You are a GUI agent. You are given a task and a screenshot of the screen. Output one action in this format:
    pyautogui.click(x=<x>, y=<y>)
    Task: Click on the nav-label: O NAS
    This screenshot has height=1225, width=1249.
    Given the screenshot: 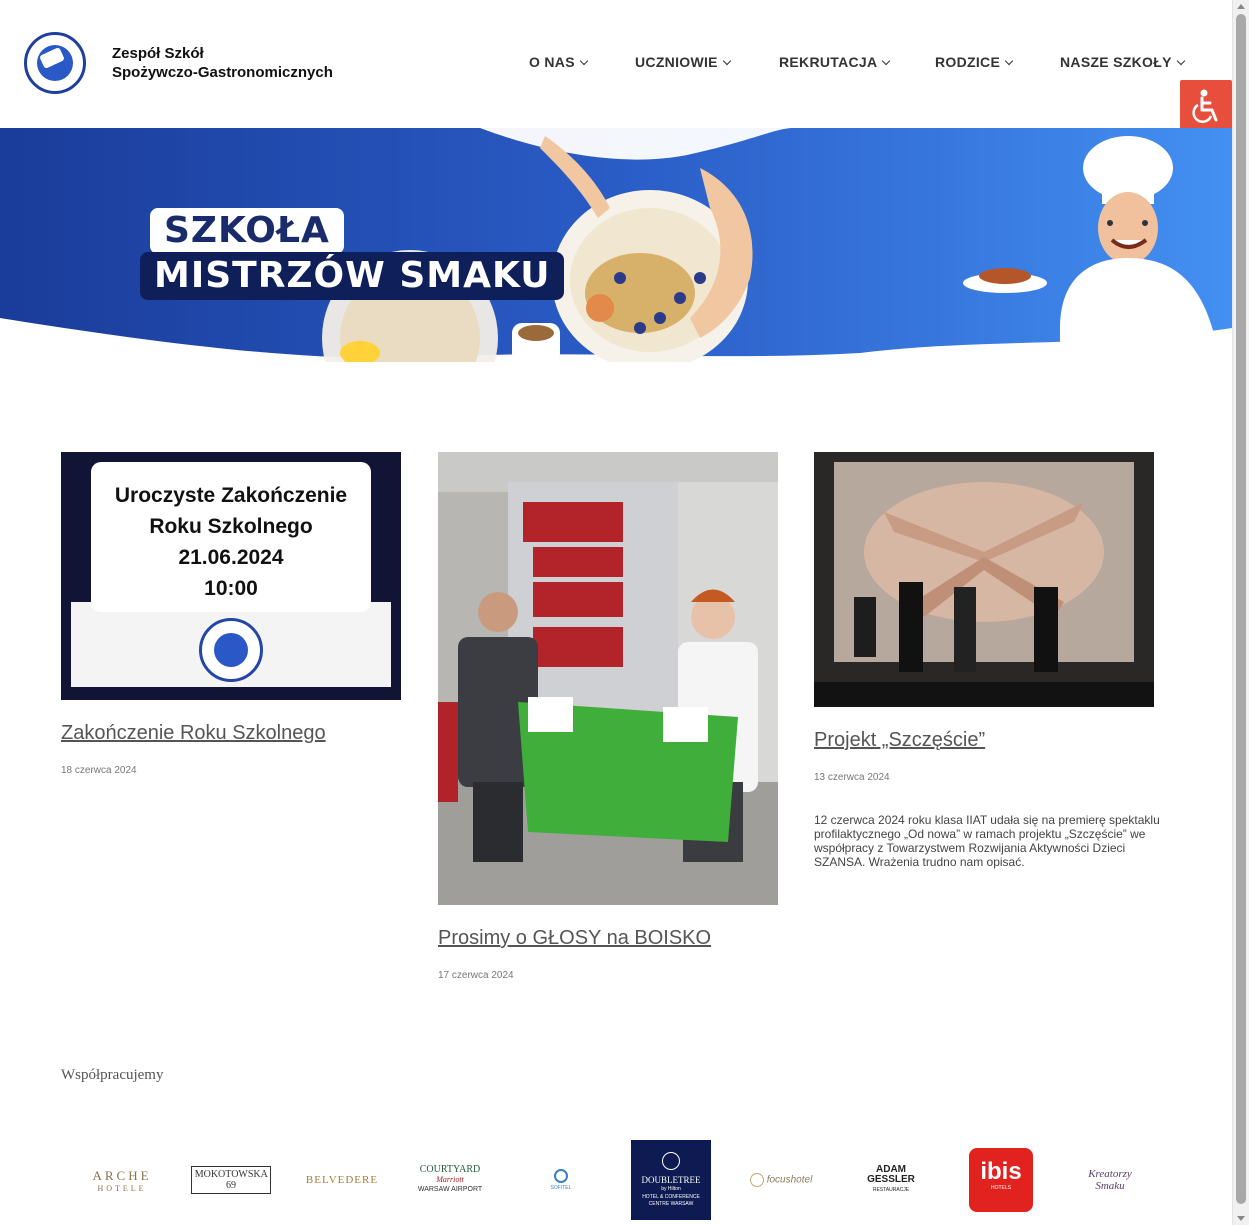 What is the action you would take?
    pyautogui.click(x=552, y=62)
    